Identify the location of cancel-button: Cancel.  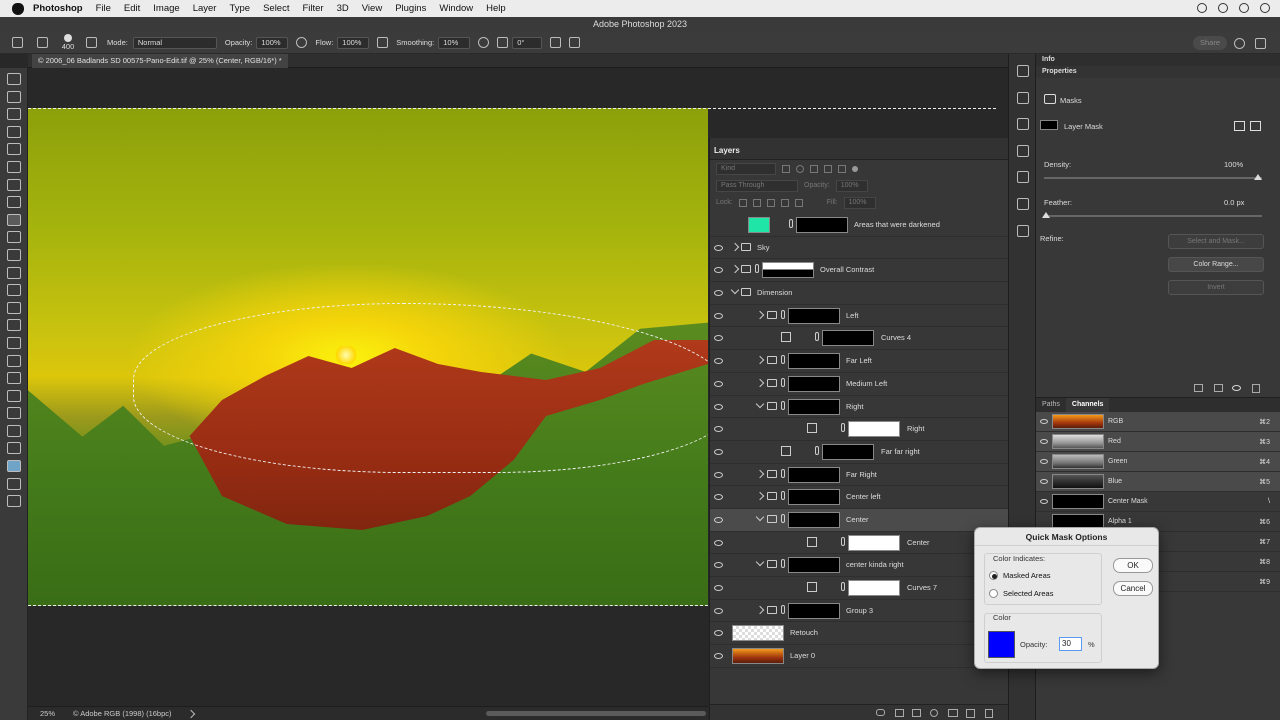
(1133, 588).